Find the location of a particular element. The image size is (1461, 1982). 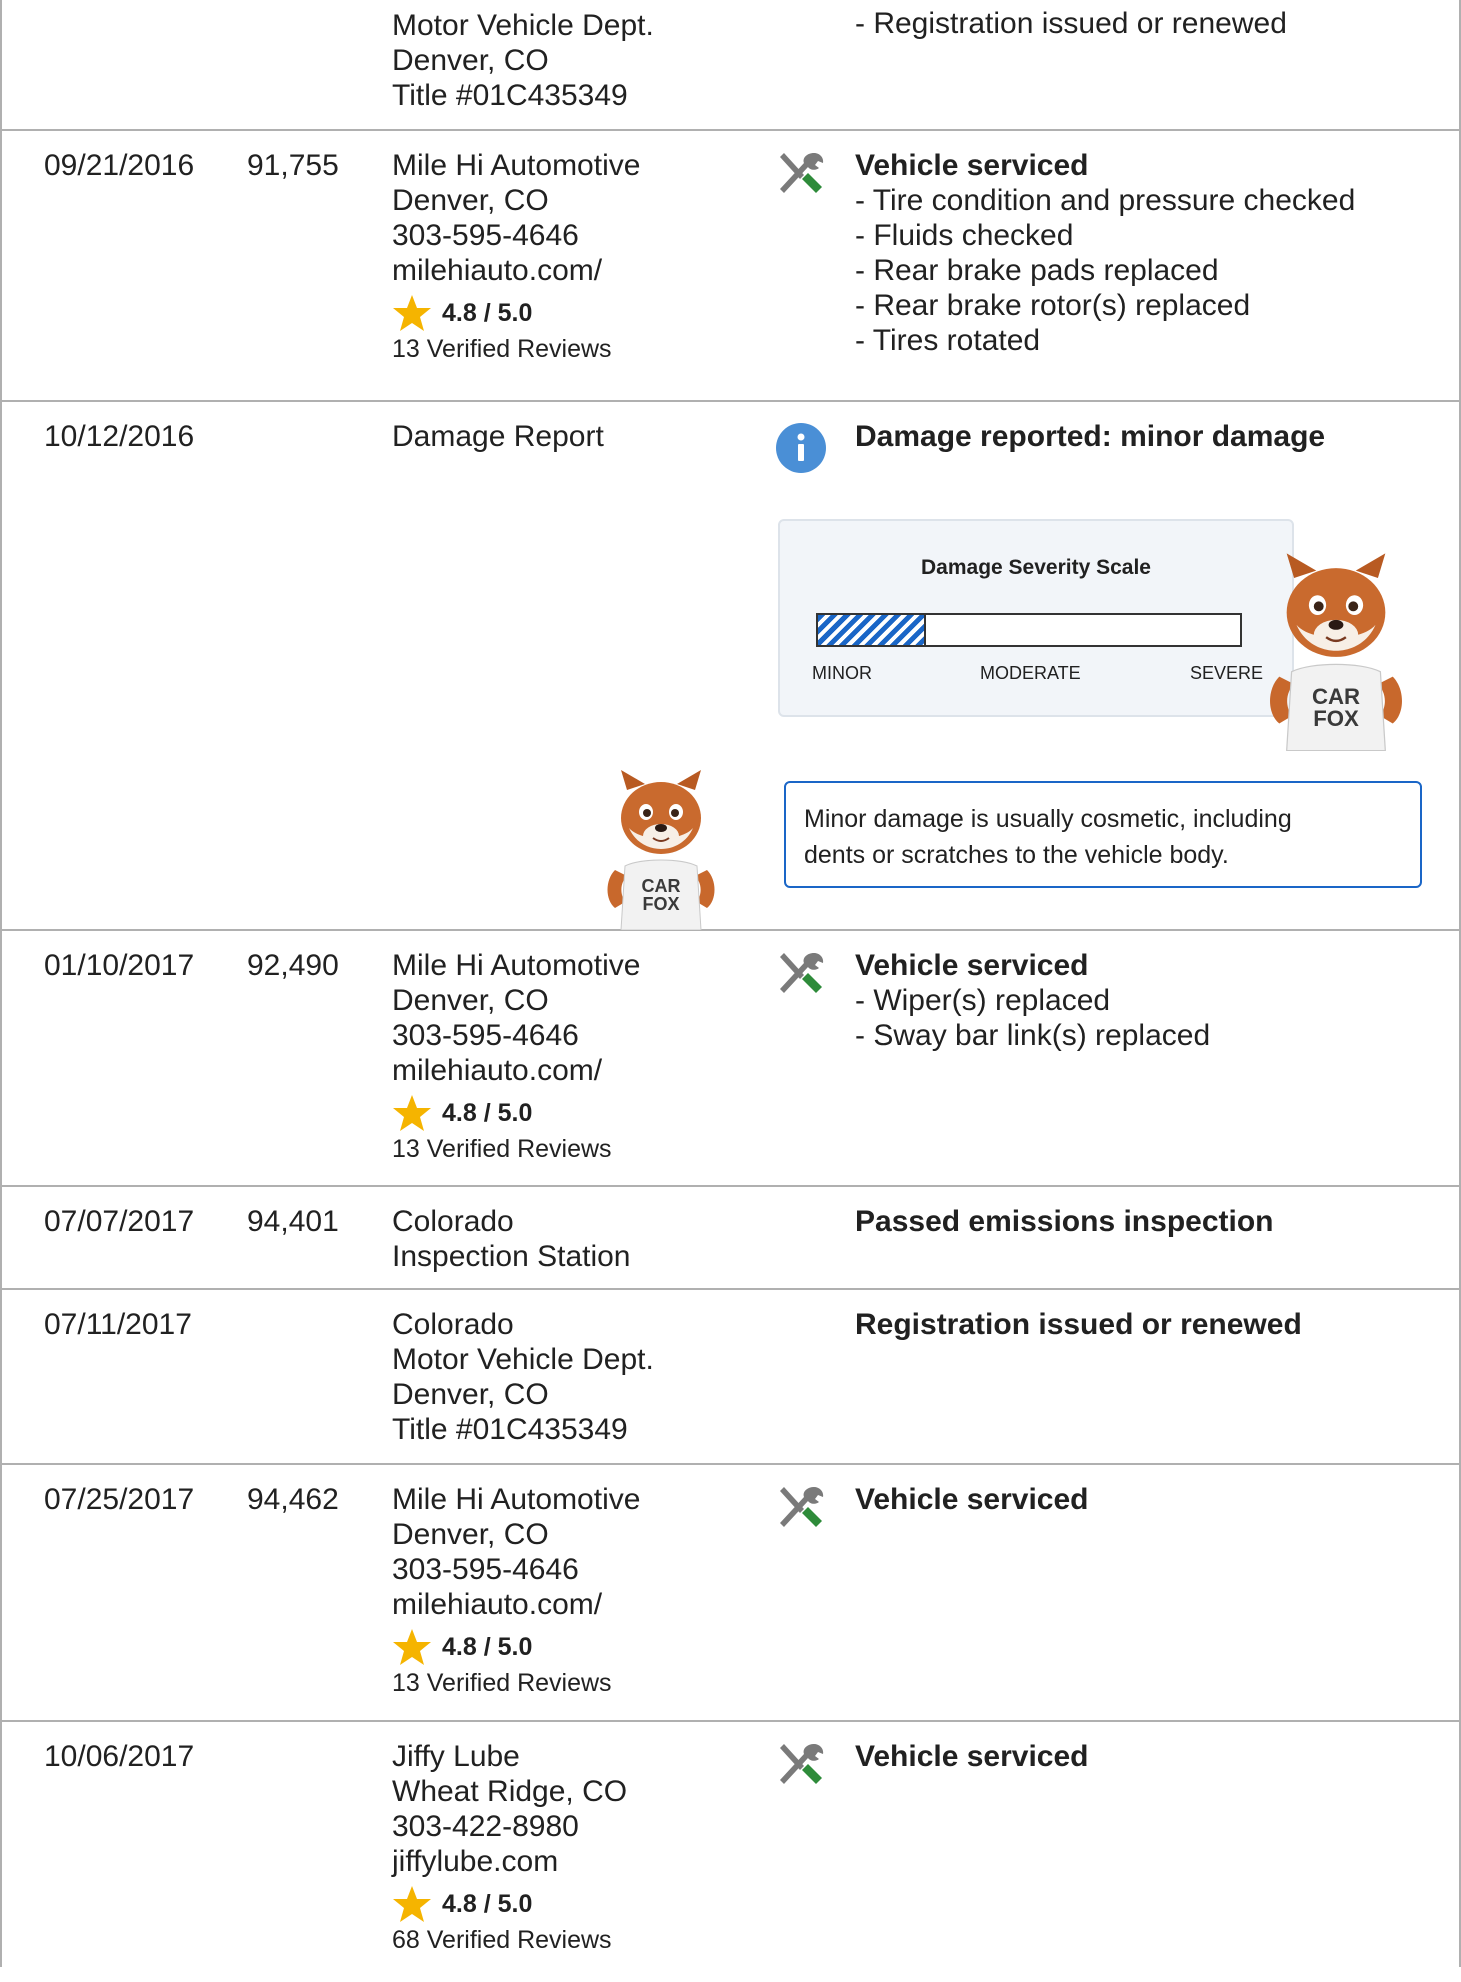

record-odometer: 91,755 is located at coordinates (293, 165).